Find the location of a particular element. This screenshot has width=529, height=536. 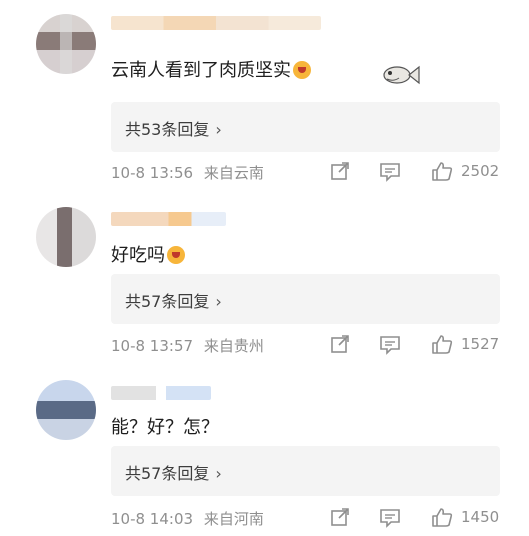

scared-emoji-icon is located at coordinates (176, 255).